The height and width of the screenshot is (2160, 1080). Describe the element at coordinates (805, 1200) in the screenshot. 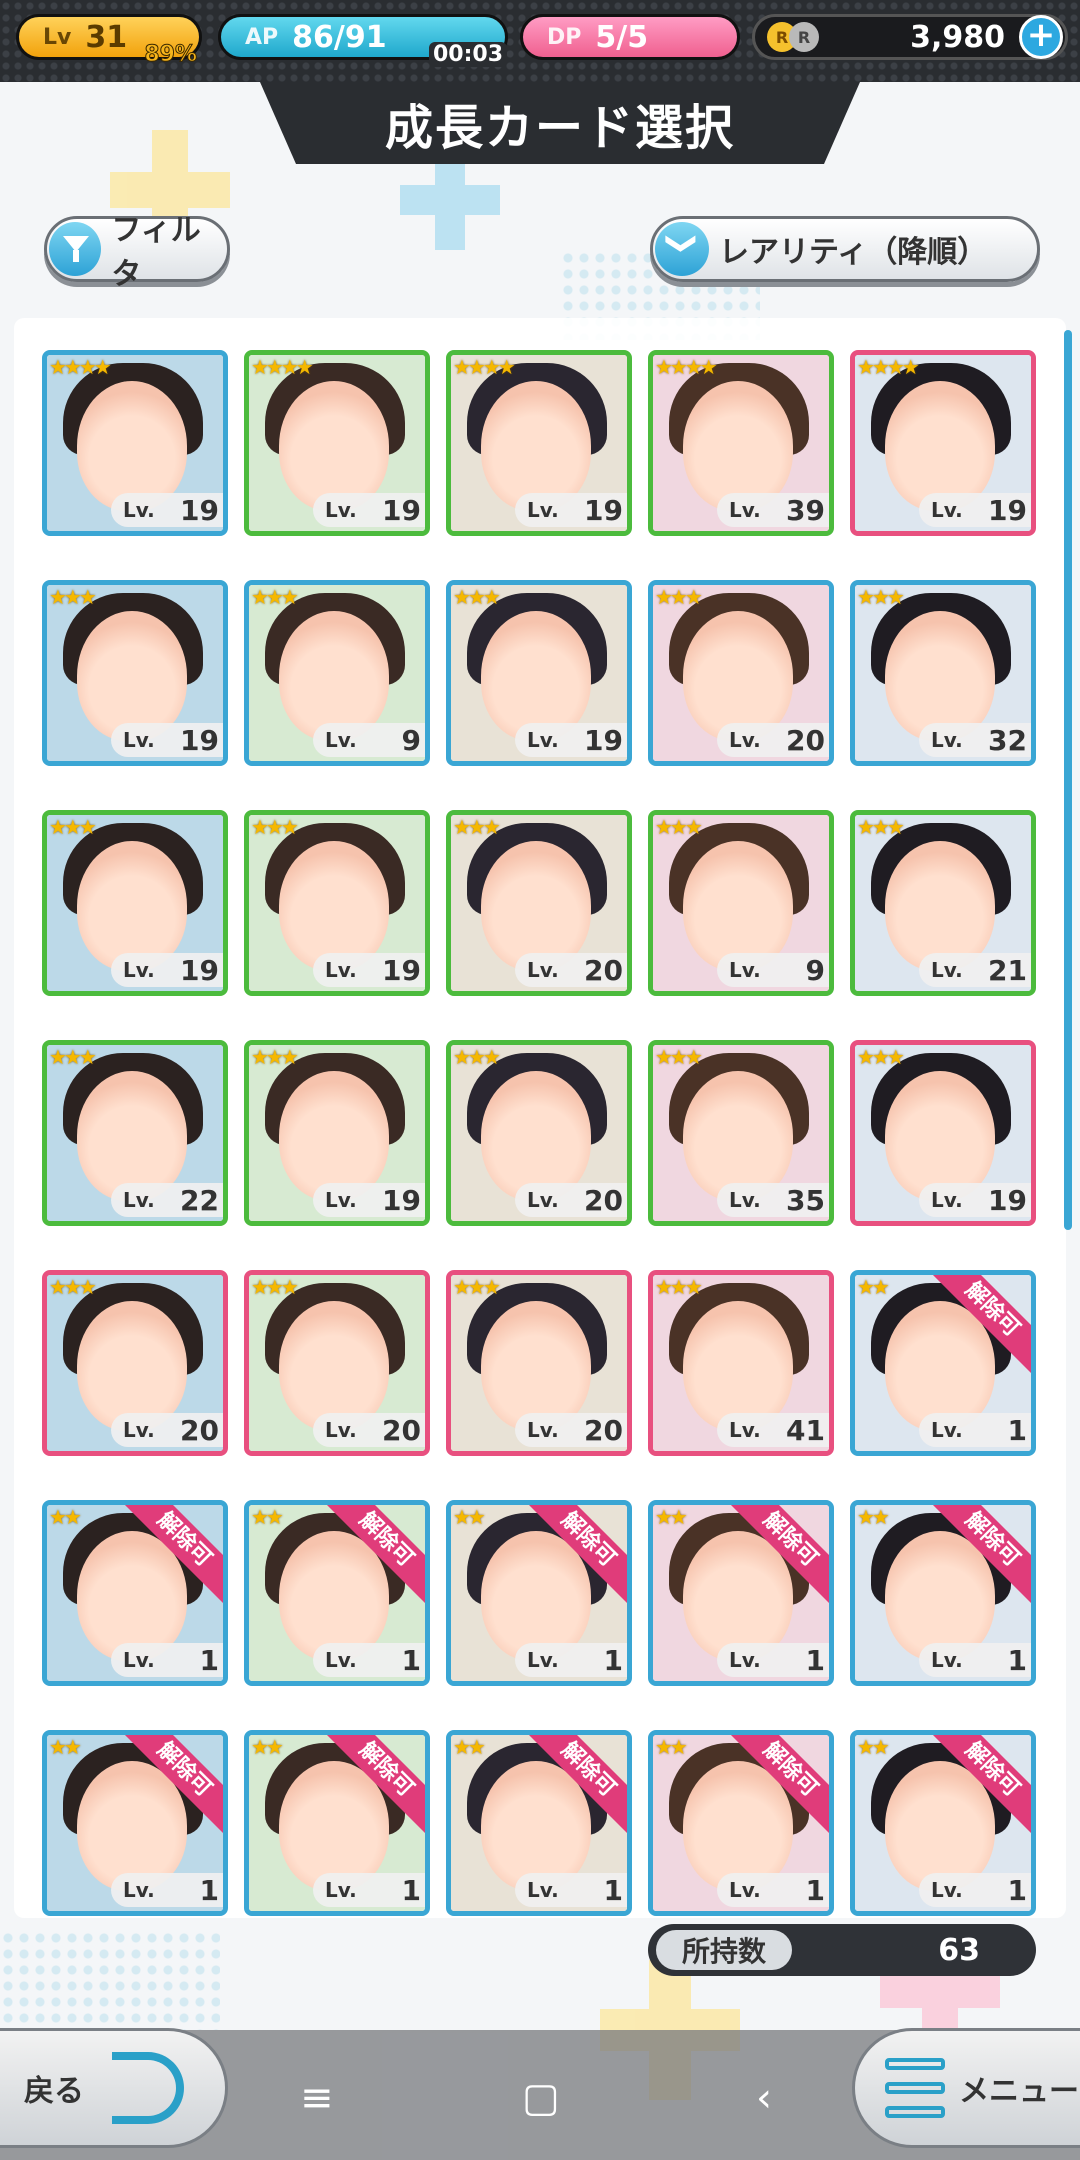

I see `level-value: 35` at that location.